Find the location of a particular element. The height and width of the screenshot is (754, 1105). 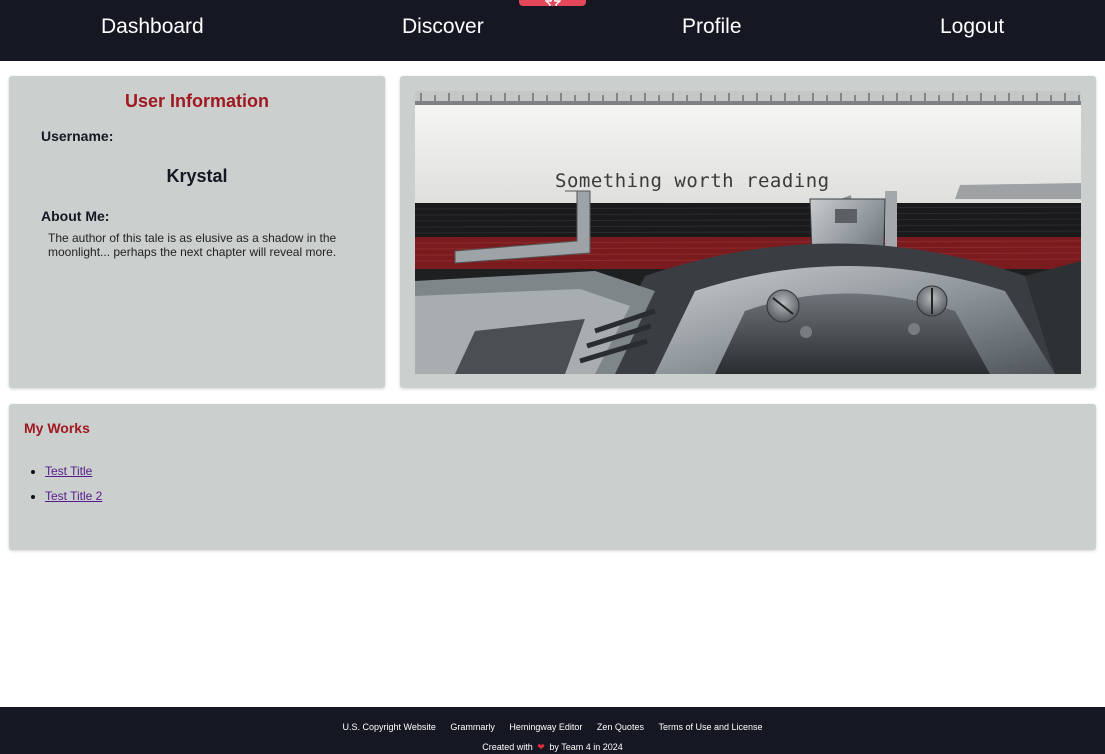

credit-prefix: Created with is located at coordinates (507, 747).